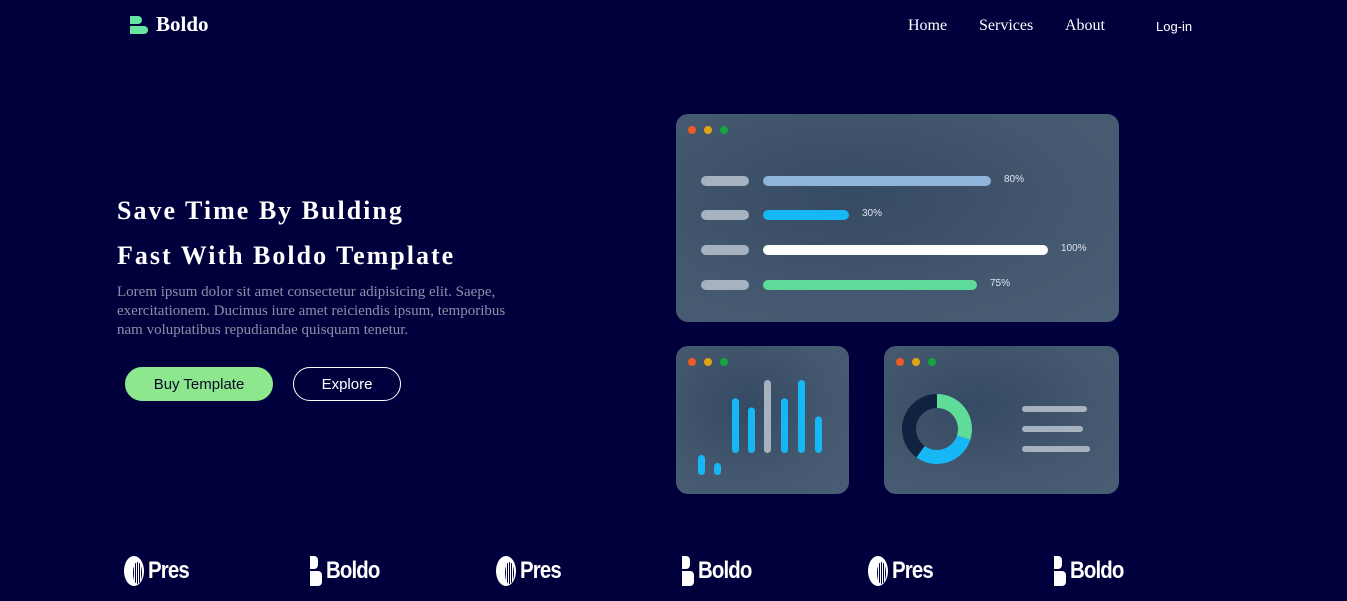 The width and height of the screenshot is (1347, 601). I want to click on login-link: Log-in, so click(1174, 26).